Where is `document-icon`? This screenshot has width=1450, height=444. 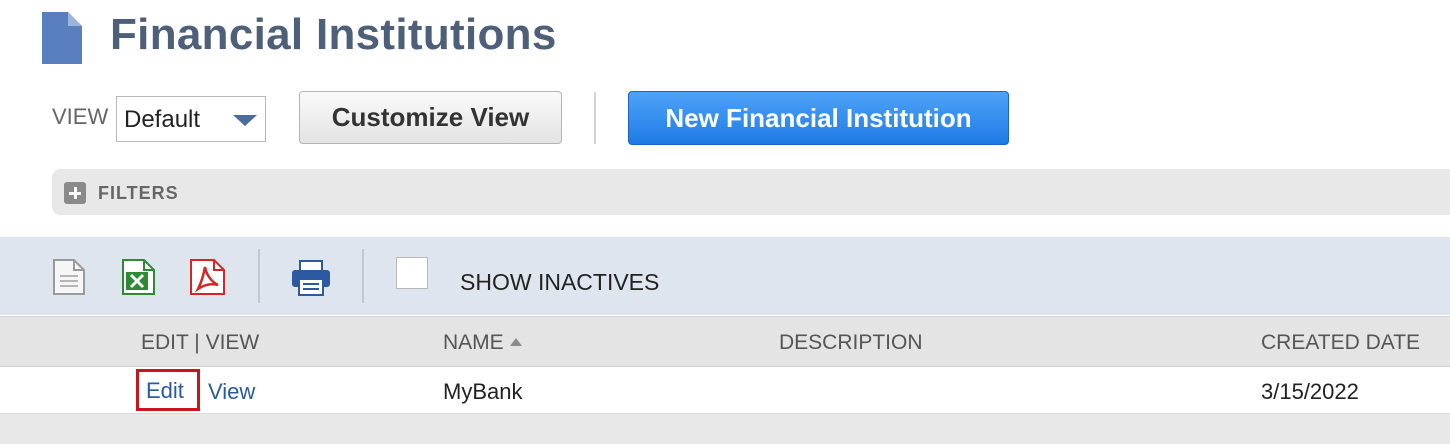 document-icon is located at coordinates (62, 38).